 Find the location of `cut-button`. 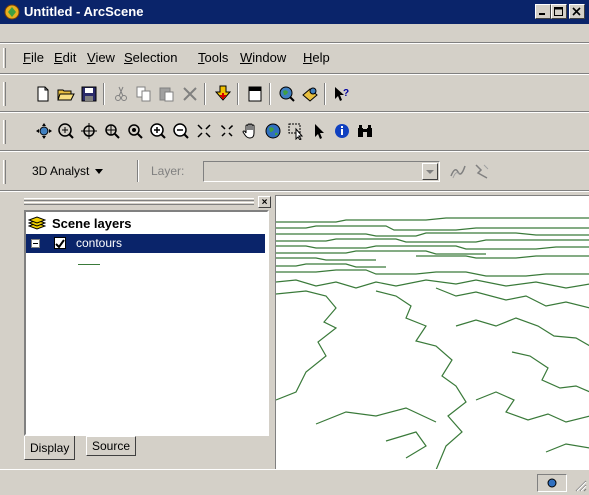

cut-button is located at coordinates (121, 94).